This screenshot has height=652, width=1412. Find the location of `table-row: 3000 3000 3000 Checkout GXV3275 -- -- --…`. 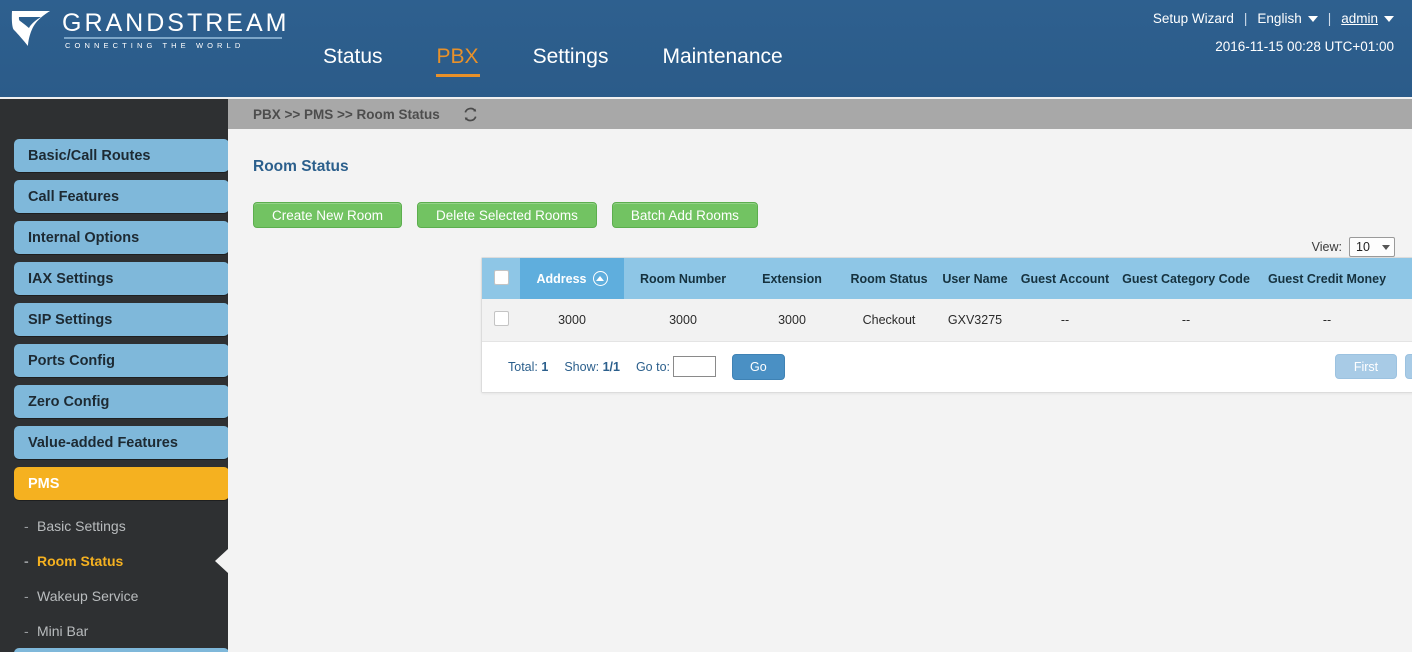

table-row: 3000 3000 3000 Checkout GXV3275 -- -- --… is located at coordinates (947, 320).